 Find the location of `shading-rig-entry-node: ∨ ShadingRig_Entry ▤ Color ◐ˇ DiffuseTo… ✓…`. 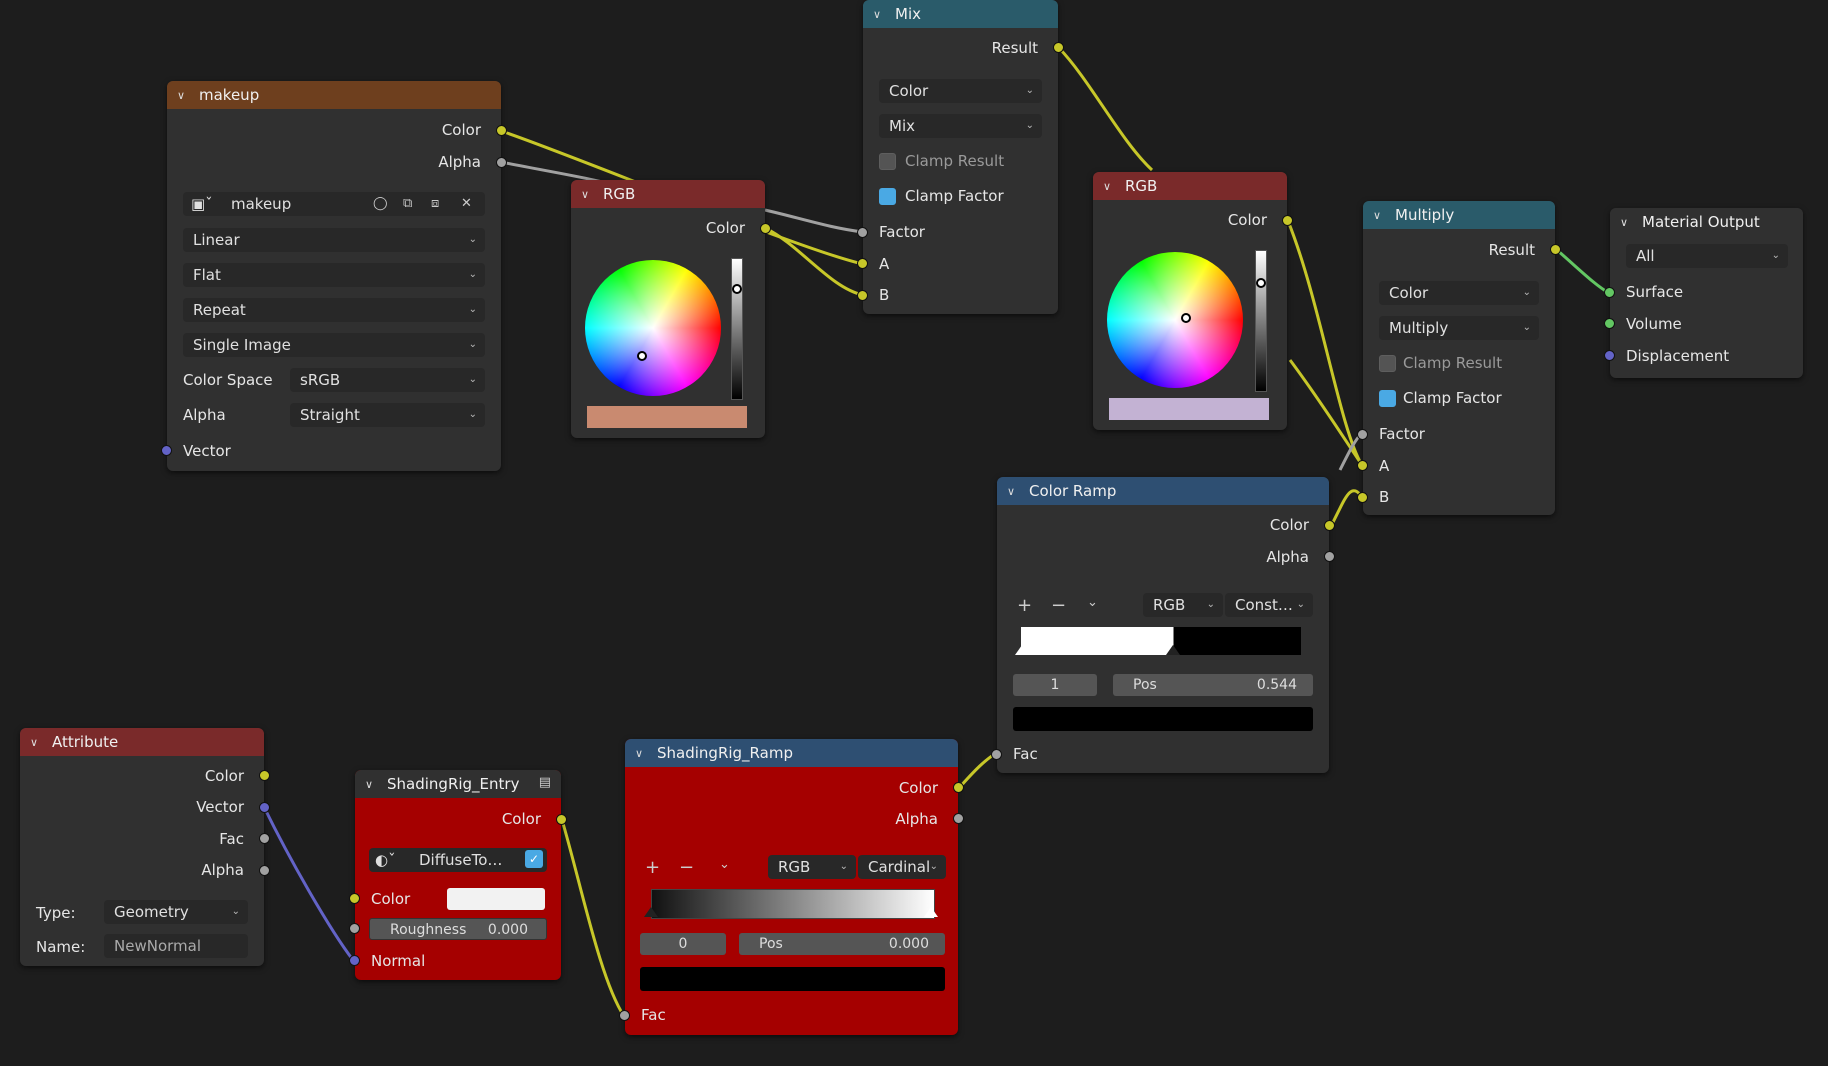

shading-rig-entry-node: ∨ ShadingRig_Entry ▤ Color ◐ˇ DiffuseTo… ✓… is located at coordinates (458, 875).